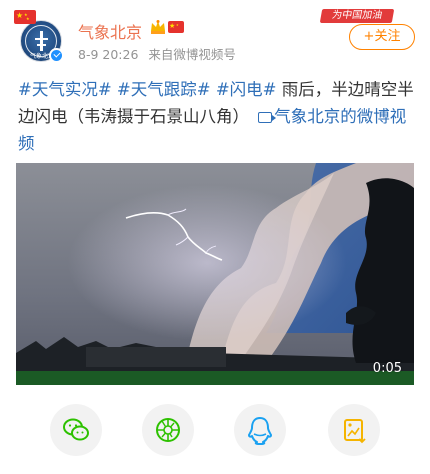 This screenshot has height=474, width=430. I want to click on qq-icon, so click(260, 431).